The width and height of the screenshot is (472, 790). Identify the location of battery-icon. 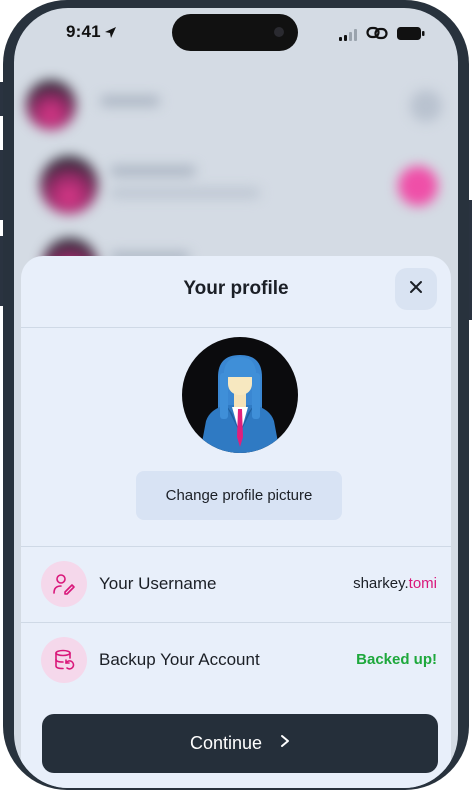
(411, 36).